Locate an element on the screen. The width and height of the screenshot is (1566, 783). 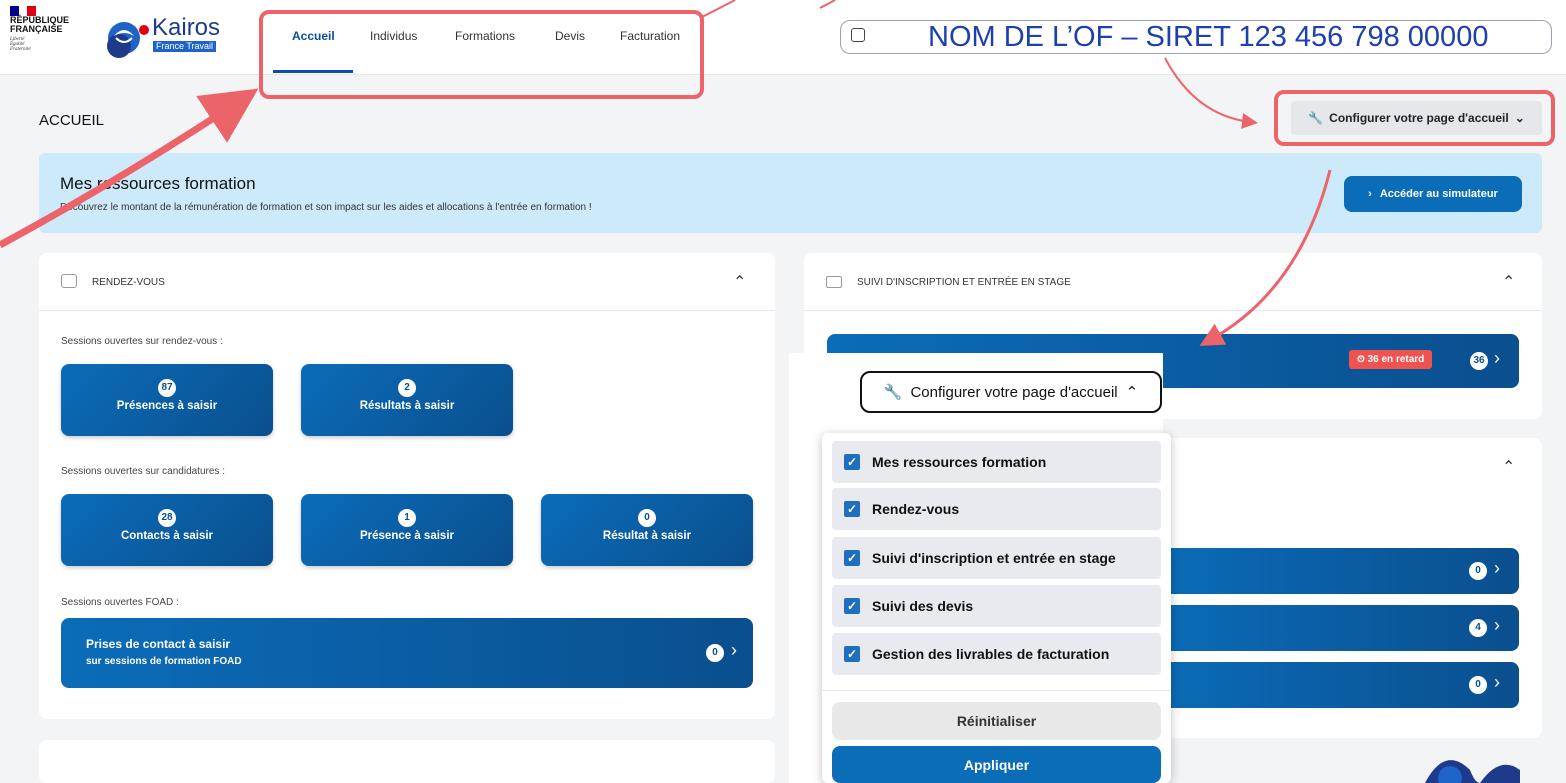
tile-label: Contacts à saisir is located at coordinates (167, 536).